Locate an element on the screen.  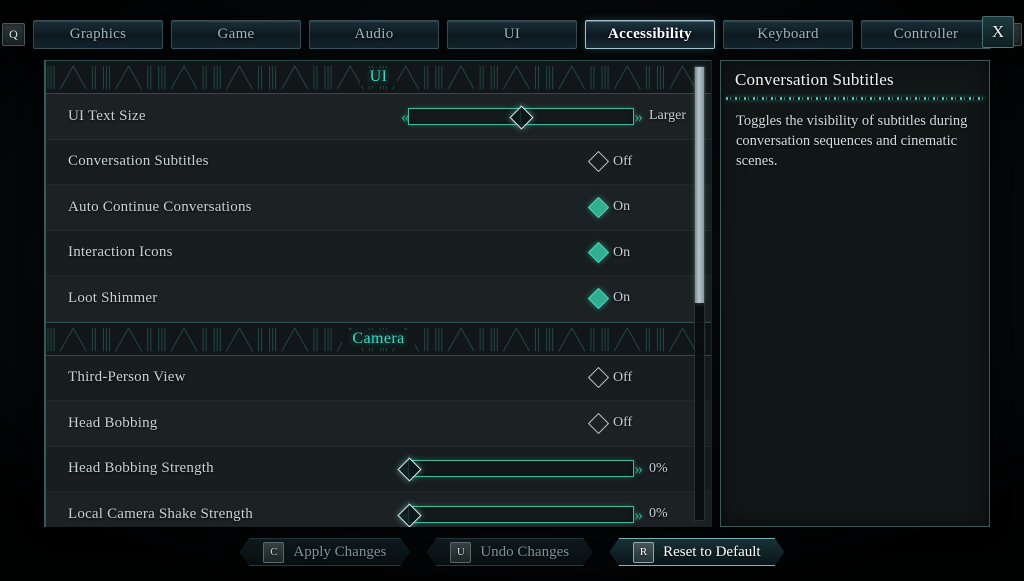
tab-graphics: Graphics is located at coordinates (98, 34).